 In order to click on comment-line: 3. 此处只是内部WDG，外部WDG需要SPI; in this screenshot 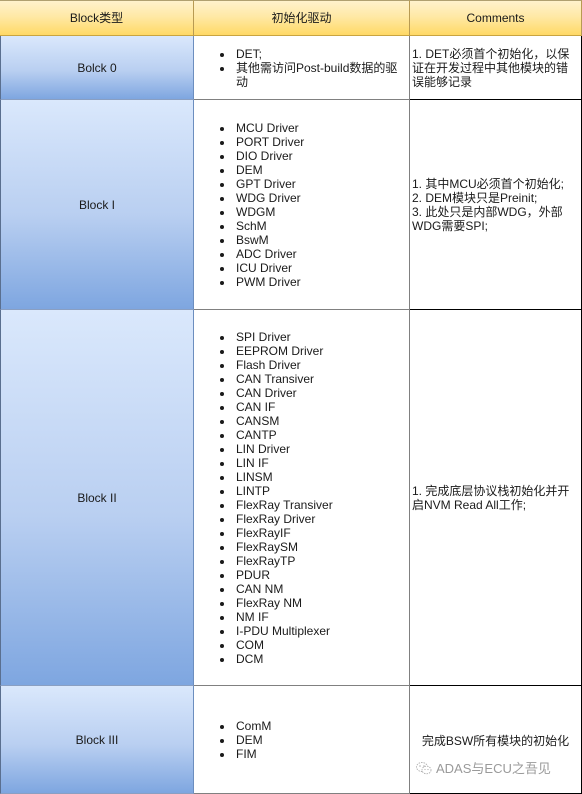, I will do `click(487, 218)`.